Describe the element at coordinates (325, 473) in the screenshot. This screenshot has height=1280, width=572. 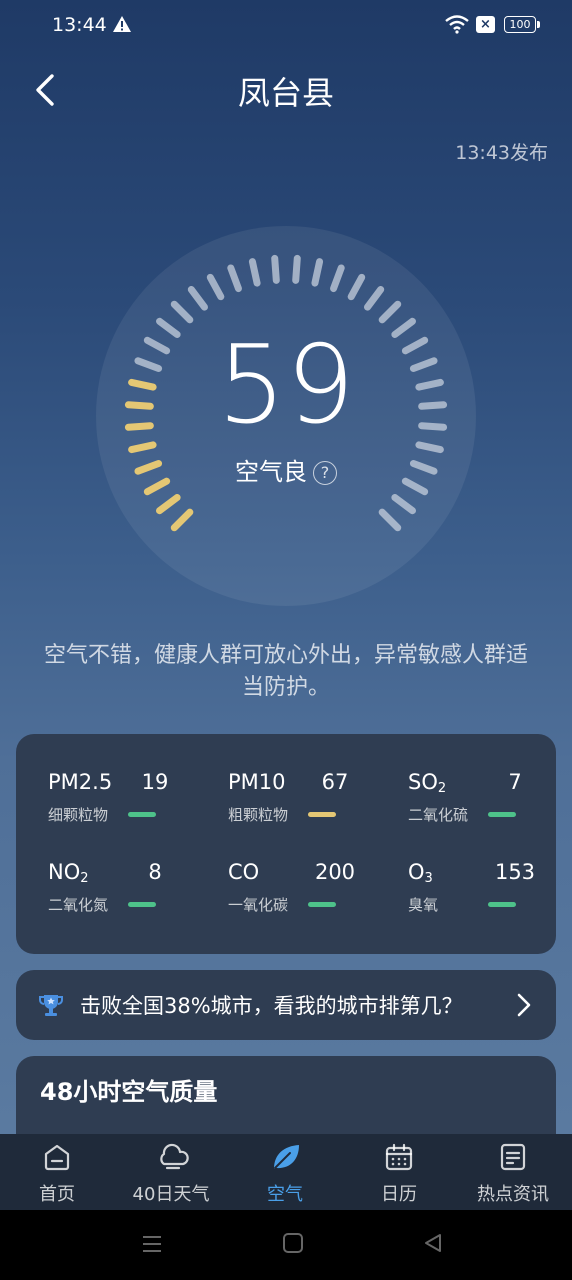
I see `help-icon: ?` at that location.